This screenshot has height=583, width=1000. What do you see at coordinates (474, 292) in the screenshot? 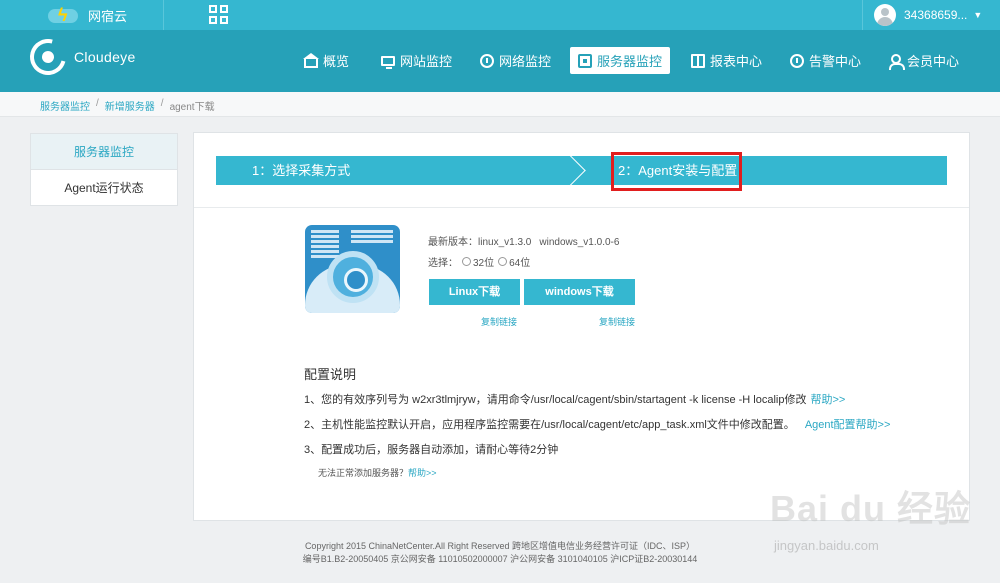
I see `linux-download-button: Linux下载` at bounding box center [474, 292].